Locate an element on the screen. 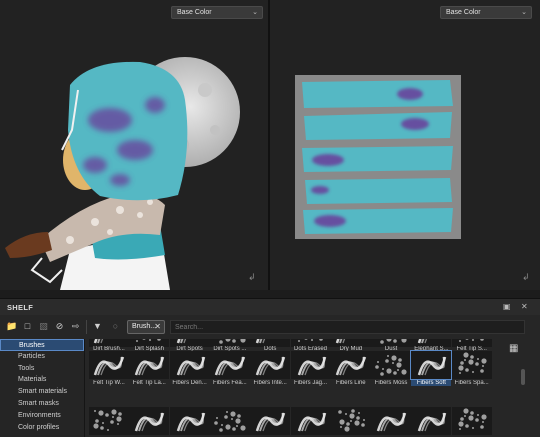  circle-icon: ○ is located at coordinates (115, 326).